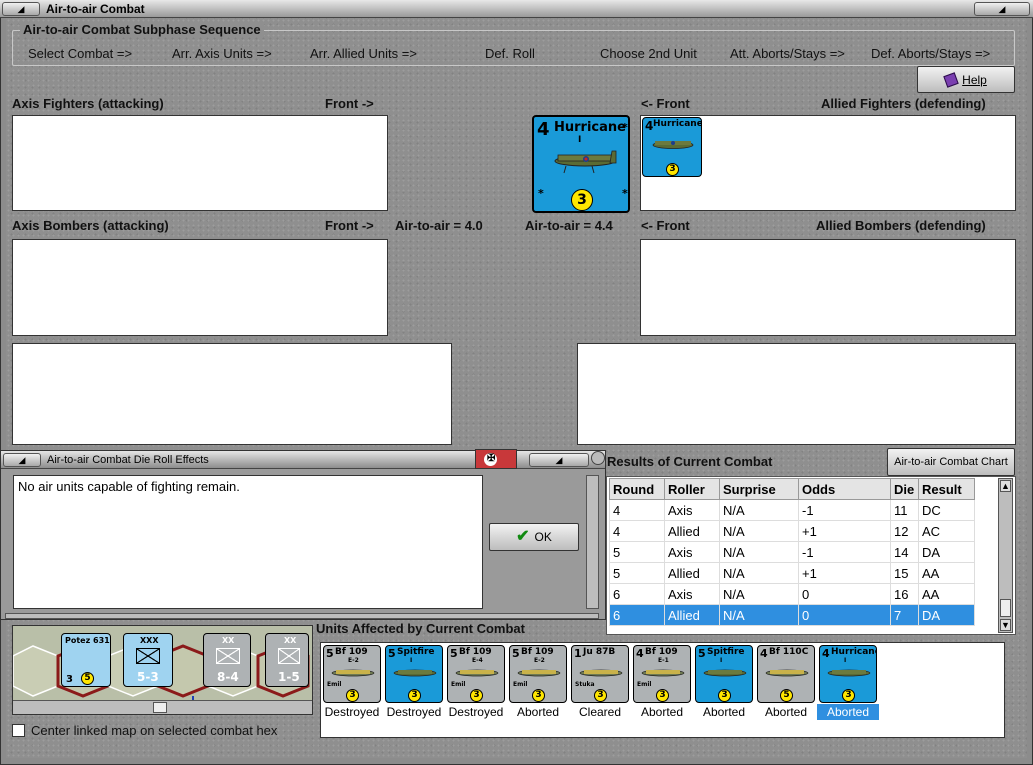  I want to click on affected-unit: 5 Bf 109 E-2 Emil 3 Aborted, so click(540, 682).